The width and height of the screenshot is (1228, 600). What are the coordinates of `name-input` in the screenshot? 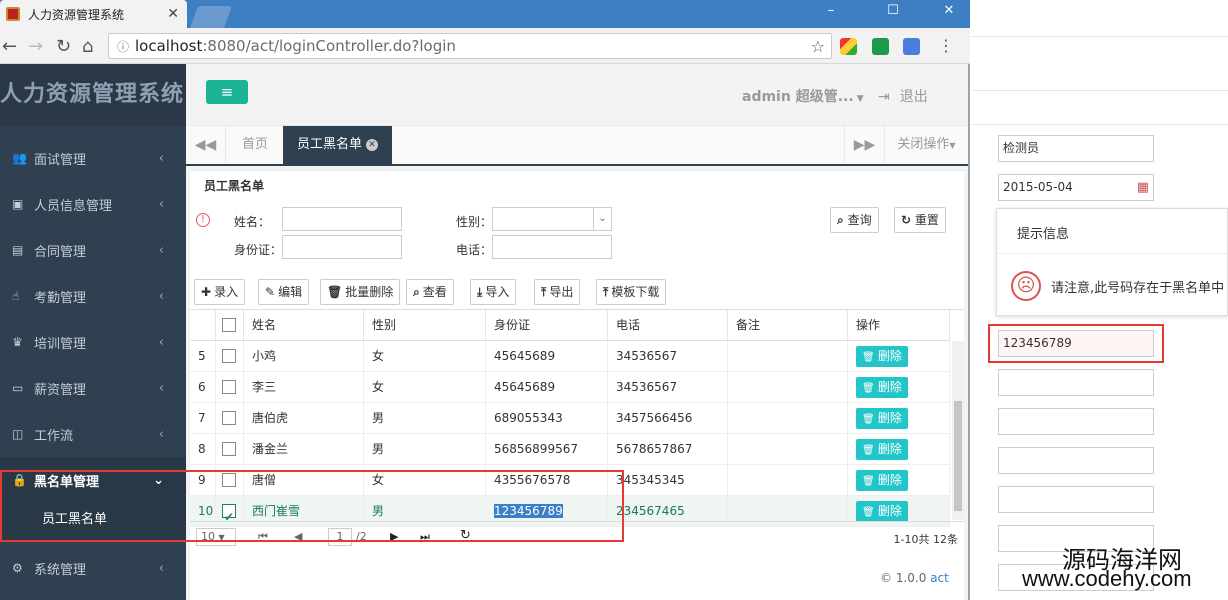 It's located at (342, 219).